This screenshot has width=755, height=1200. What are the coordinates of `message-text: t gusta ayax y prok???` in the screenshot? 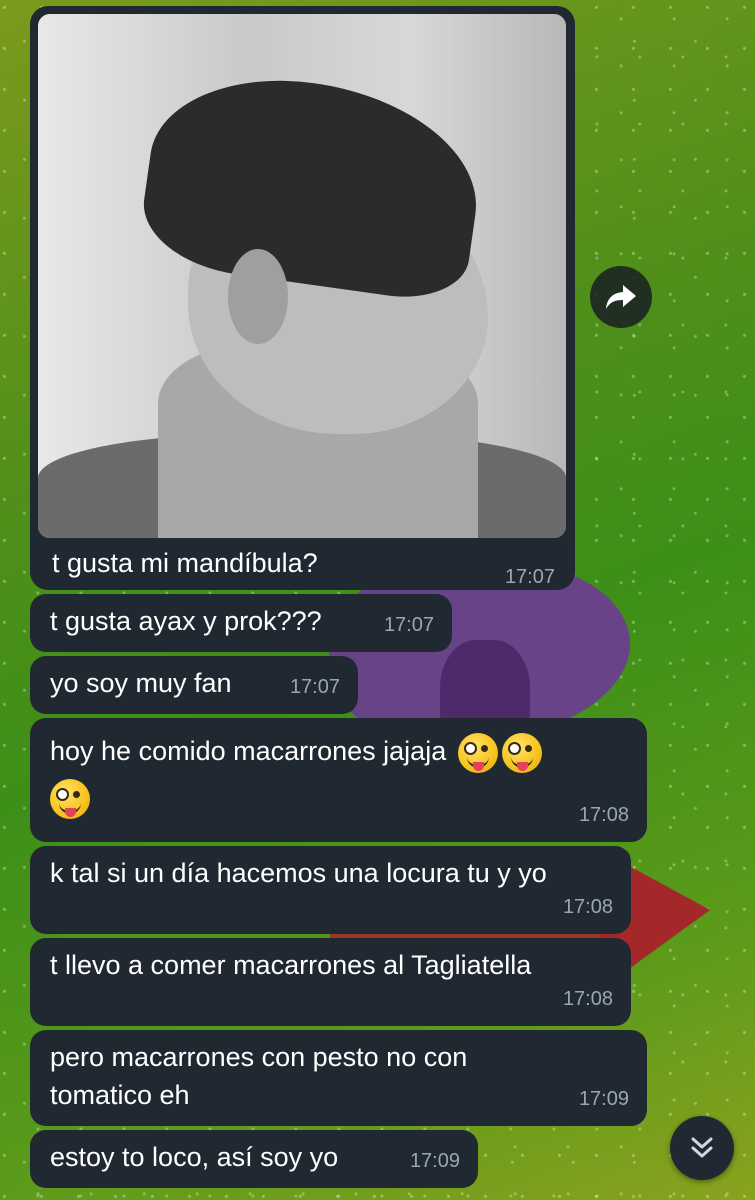 It's located at (186, 621).